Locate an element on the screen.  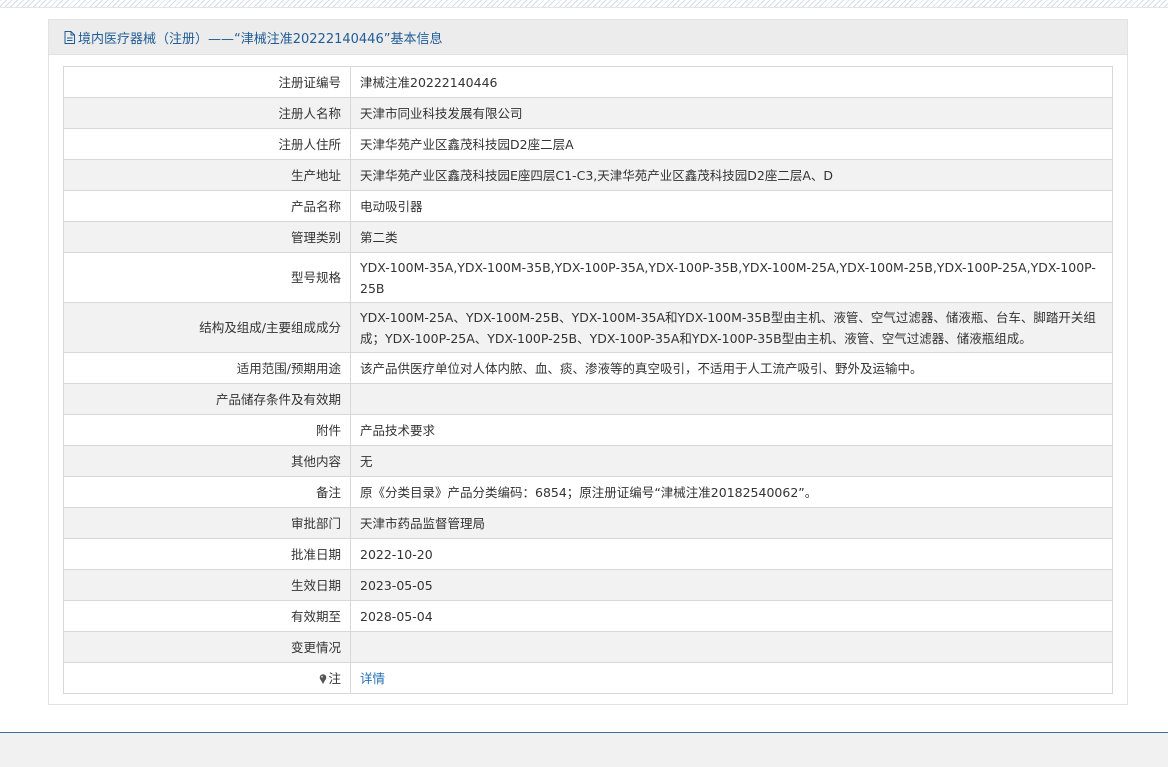
table-row: 生效日期 2023-05-05 is located at coordinates (588, 585).